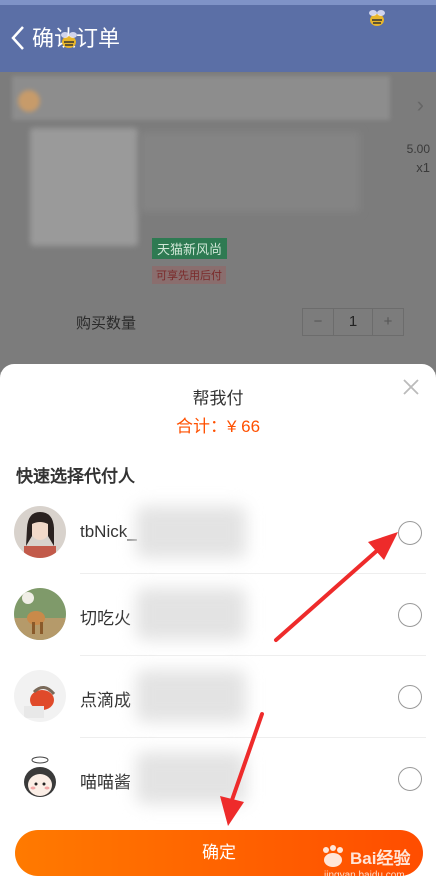 This screenshot has height=893, width=436. I want to click on quantity-value: 1, so click(353, 322).